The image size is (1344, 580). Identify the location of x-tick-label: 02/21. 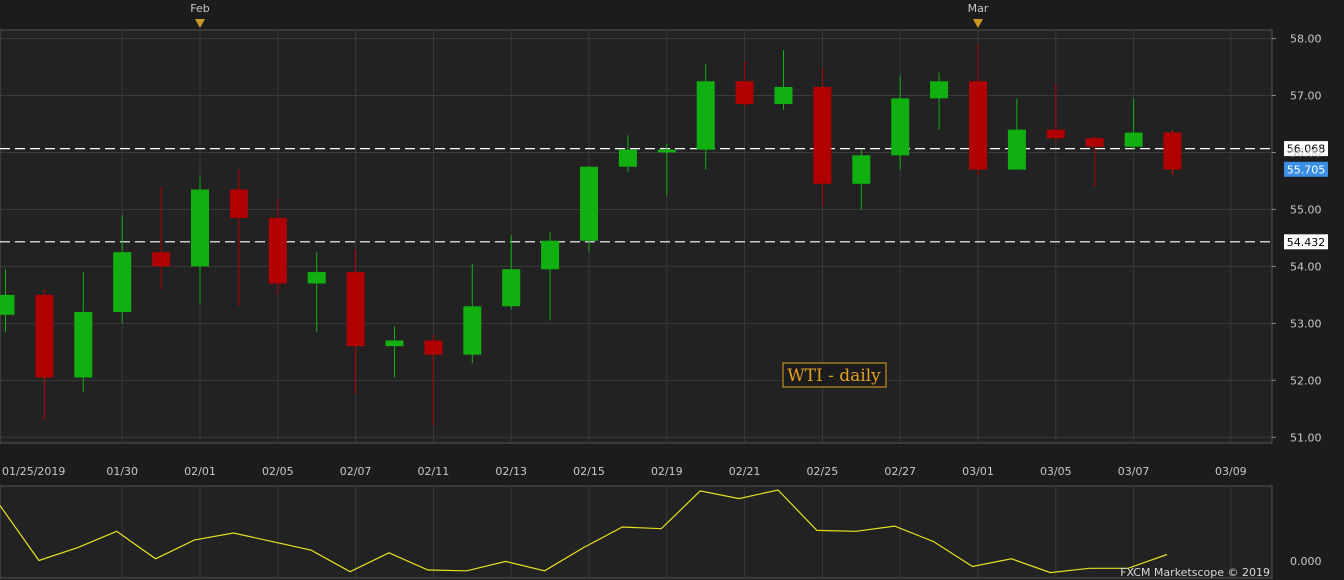
(745, 471).